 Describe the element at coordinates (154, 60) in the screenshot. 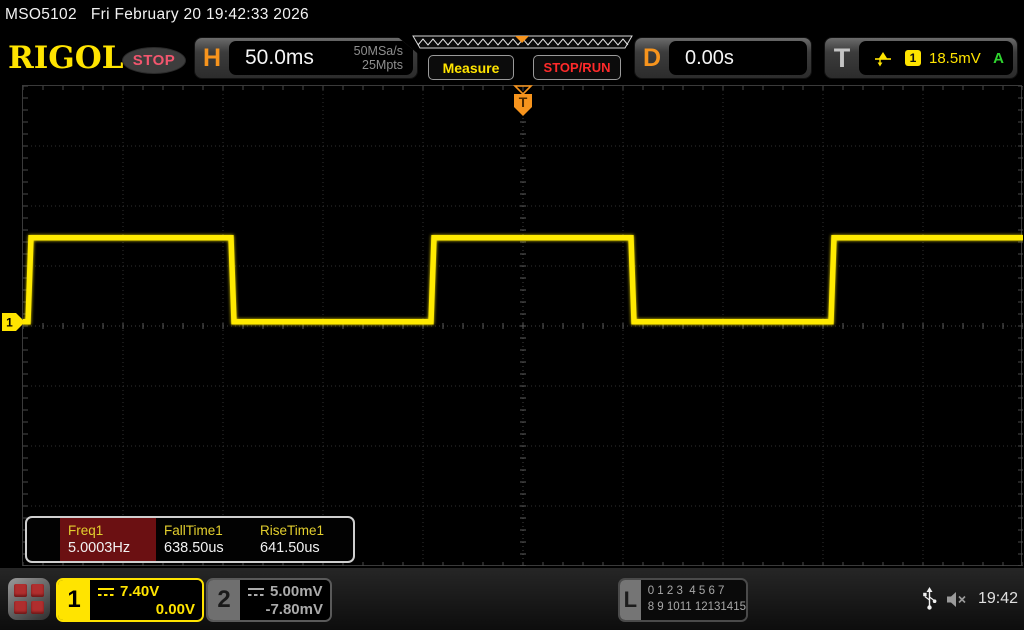

I see `run-state-badge: STOP` at that location.